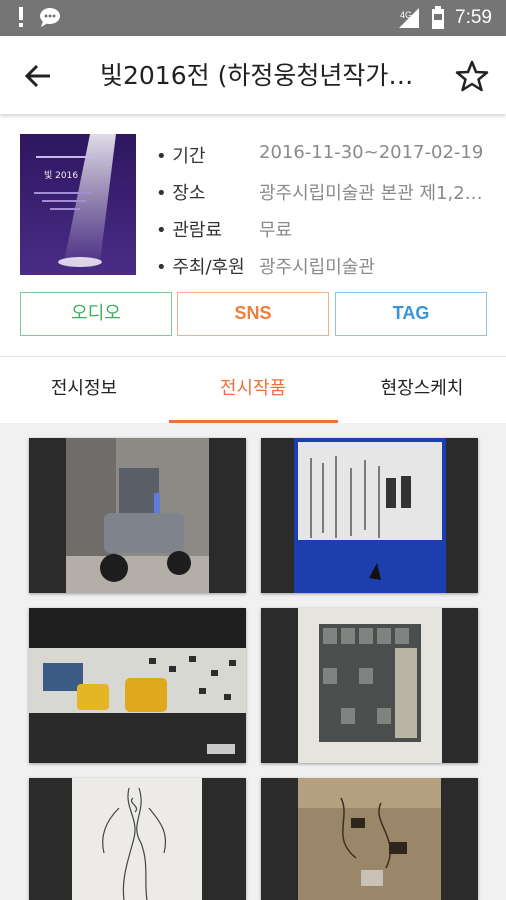  What do you see at coordinates (84, 390) in the screenshot?
I see `tab-exhibition-info: 전시정보` at bounding box center [84, 390].